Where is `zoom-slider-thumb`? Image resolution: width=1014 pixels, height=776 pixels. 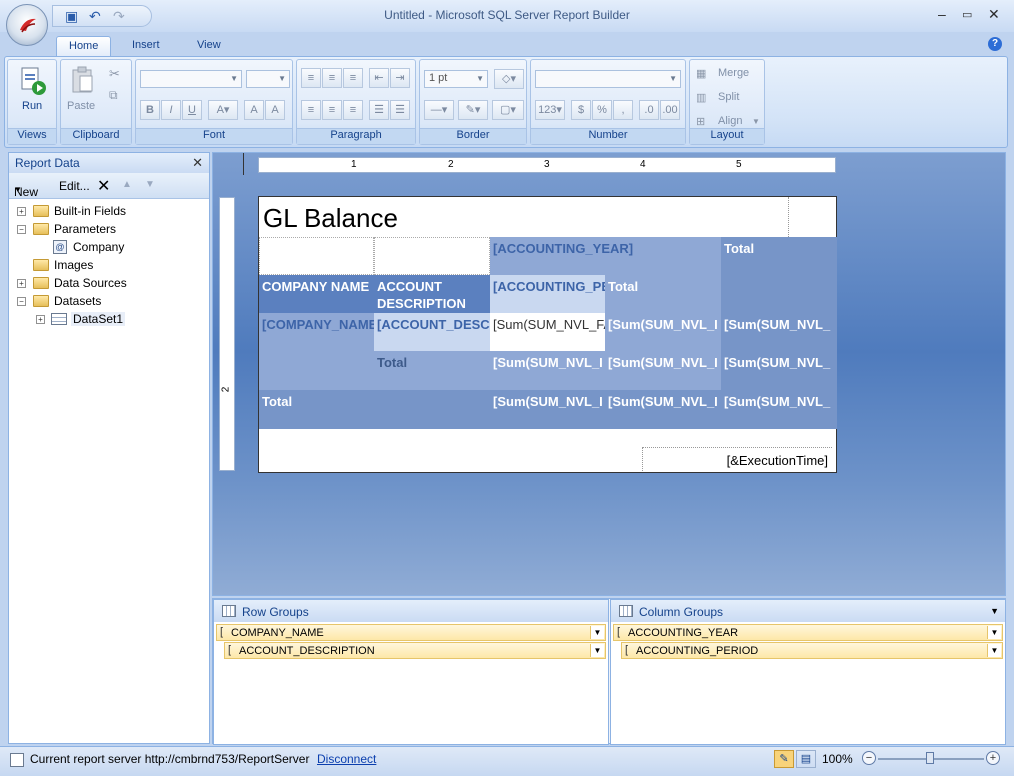
zoom-slider-thumb is located at coordinates (930, 758).